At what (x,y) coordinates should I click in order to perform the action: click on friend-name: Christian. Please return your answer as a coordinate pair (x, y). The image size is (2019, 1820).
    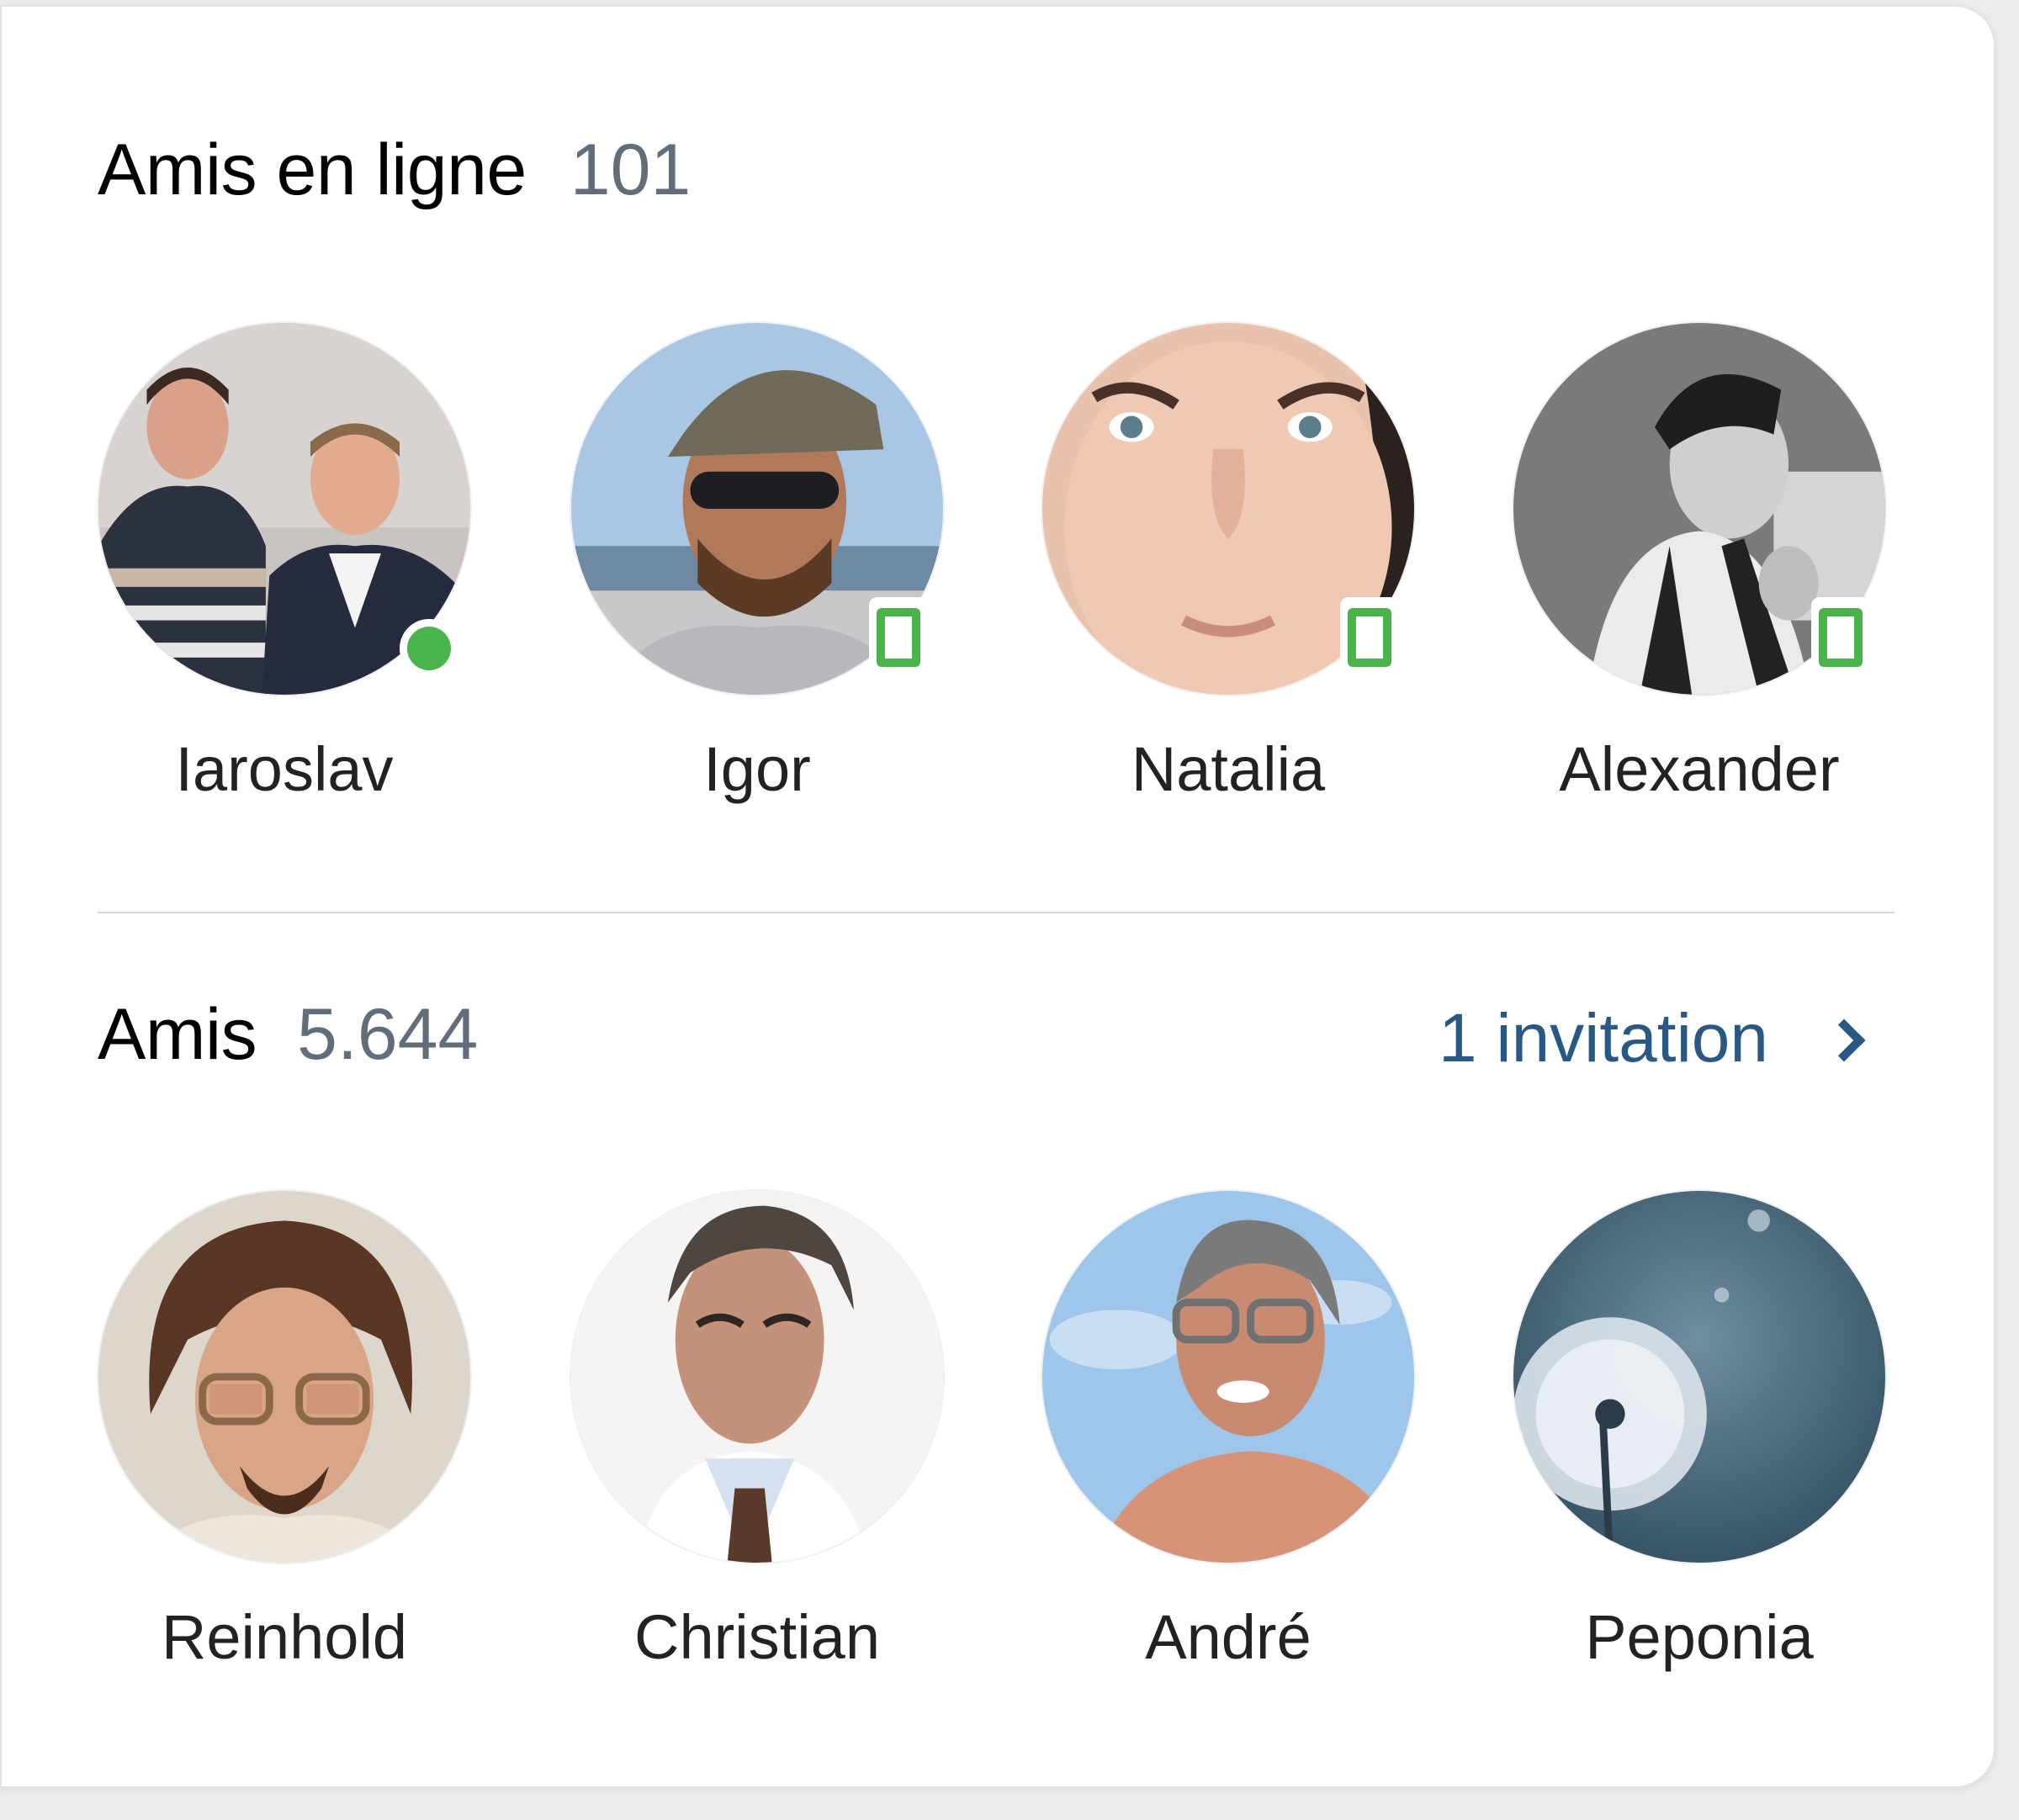
    Looking at the image, I should click on (757, 1637).